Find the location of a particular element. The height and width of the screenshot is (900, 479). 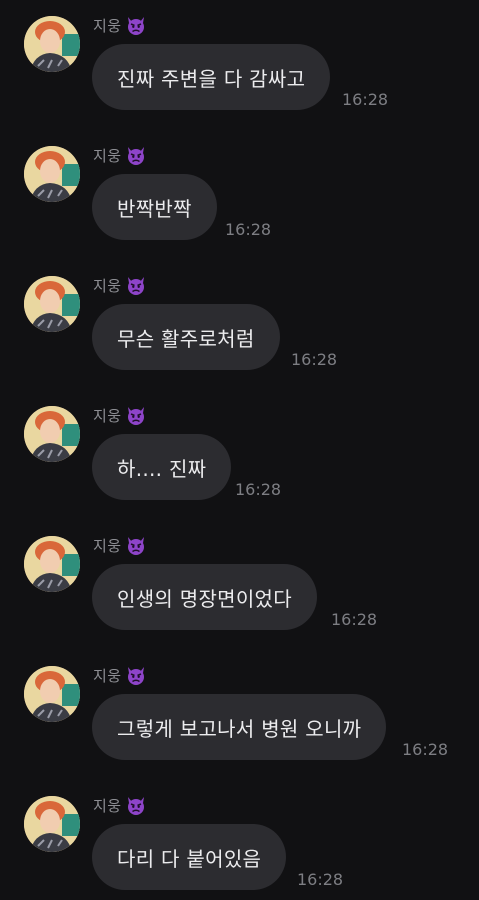

message-text: 진짜 주변을 다 감싸고 is located at coordinates (211, 78).